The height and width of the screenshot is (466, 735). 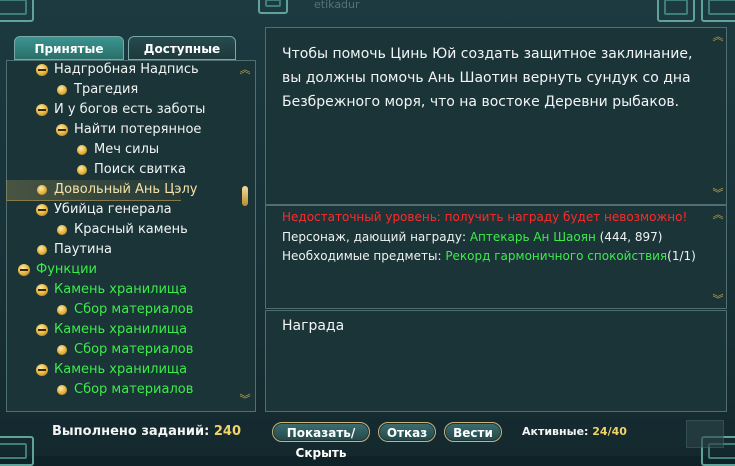 I want to click on quest-item-label: Трагедия, so click(x=106, y=89).